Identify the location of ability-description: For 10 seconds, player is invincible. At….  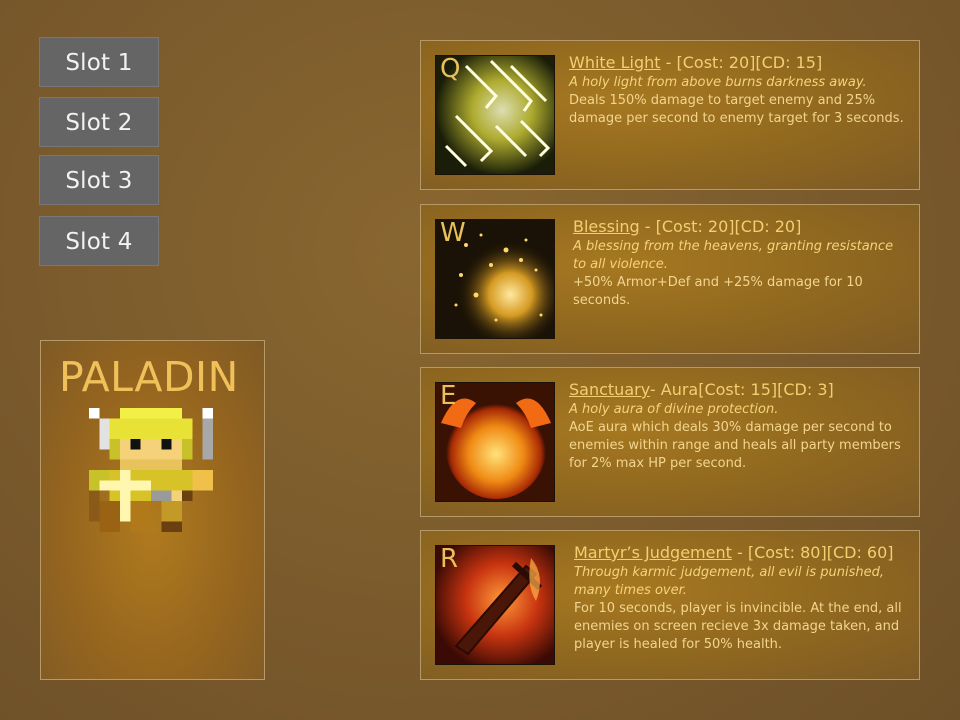
(738, 626).